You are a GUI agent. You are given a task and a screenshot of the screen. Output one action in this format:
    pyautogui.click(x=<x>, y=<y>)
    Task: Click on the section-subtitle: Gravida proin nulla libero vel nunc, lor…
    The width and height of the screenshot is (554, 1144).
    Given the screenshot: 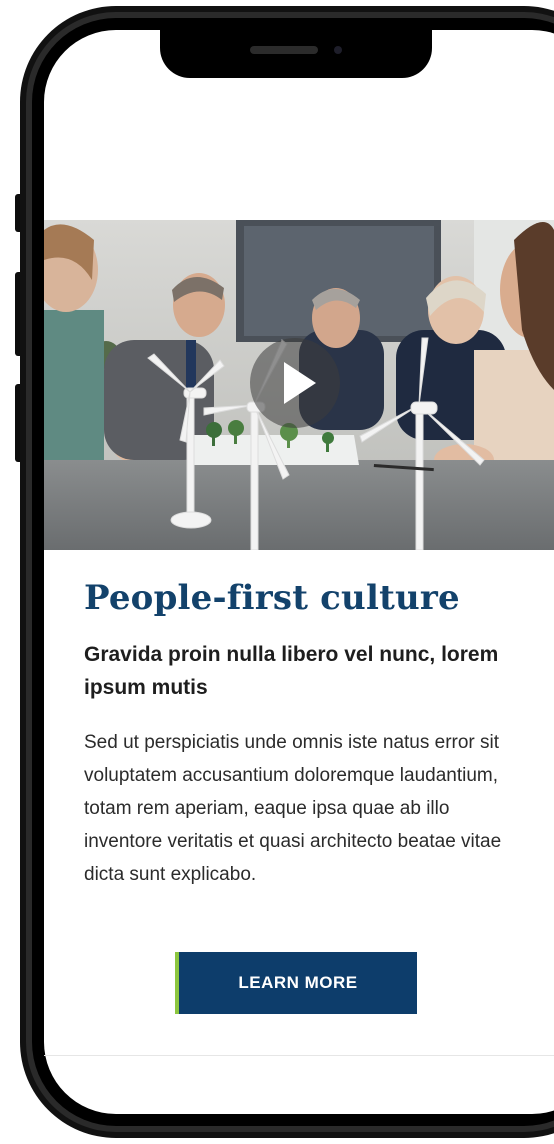 What is the action you would take?
    pyautogui.click(x=291, y=671)
    